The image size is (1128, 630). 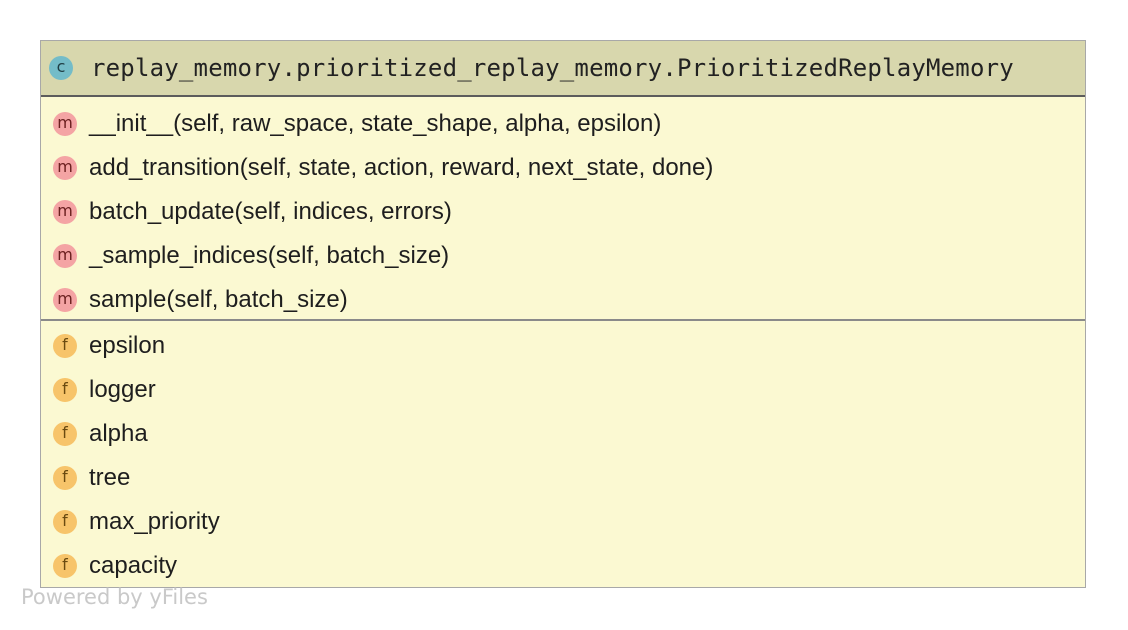 I want to click on method-row: m batch_update(self, indices, errors), so click(x=563, y=212).